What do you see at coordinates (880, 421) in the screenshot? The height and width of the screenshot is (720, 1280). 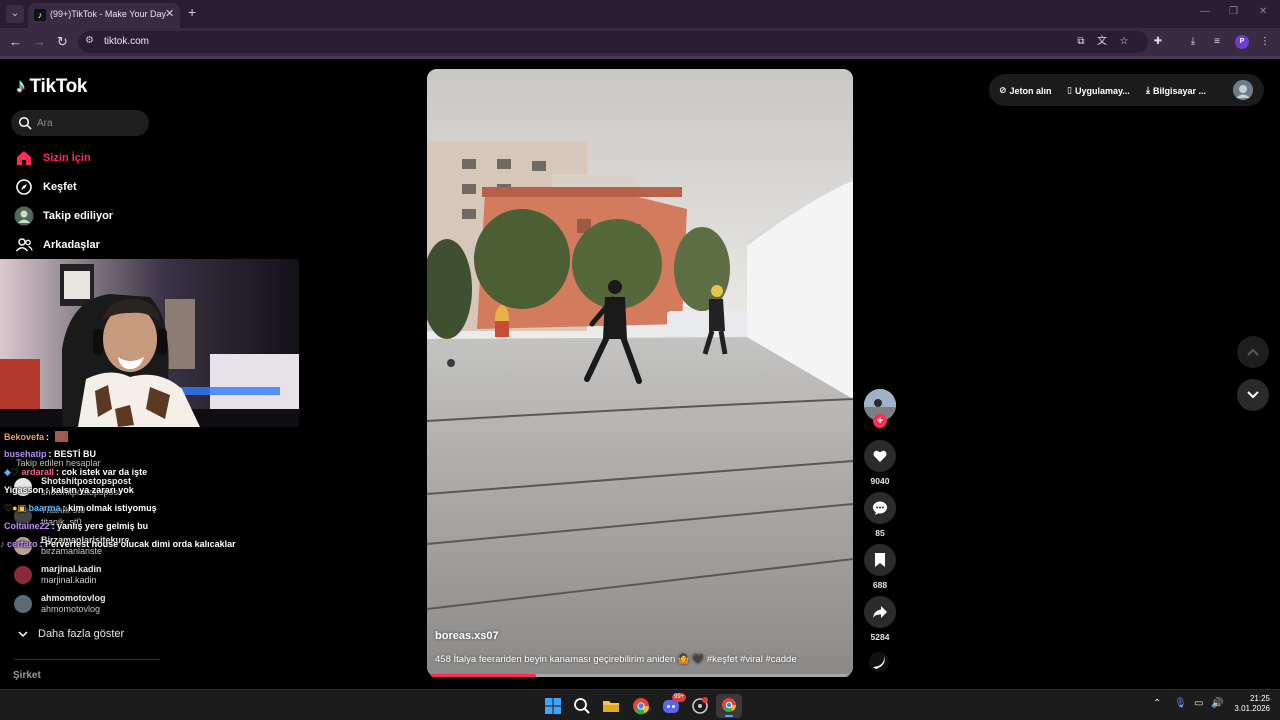 I see `follow-plus-button: +` at bounding box center [880, 421].